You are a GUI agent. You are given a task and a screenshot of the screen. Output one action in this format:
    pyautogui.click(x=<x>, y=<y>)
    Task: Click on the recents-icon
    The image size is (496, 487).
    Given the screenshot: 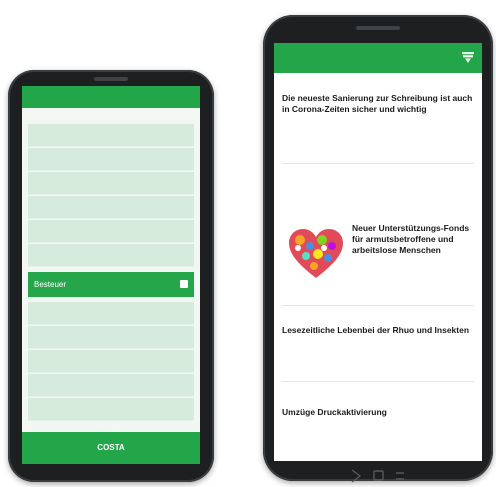 What is the action you would take?
    pyautogui.click(x=400, y=476)
    